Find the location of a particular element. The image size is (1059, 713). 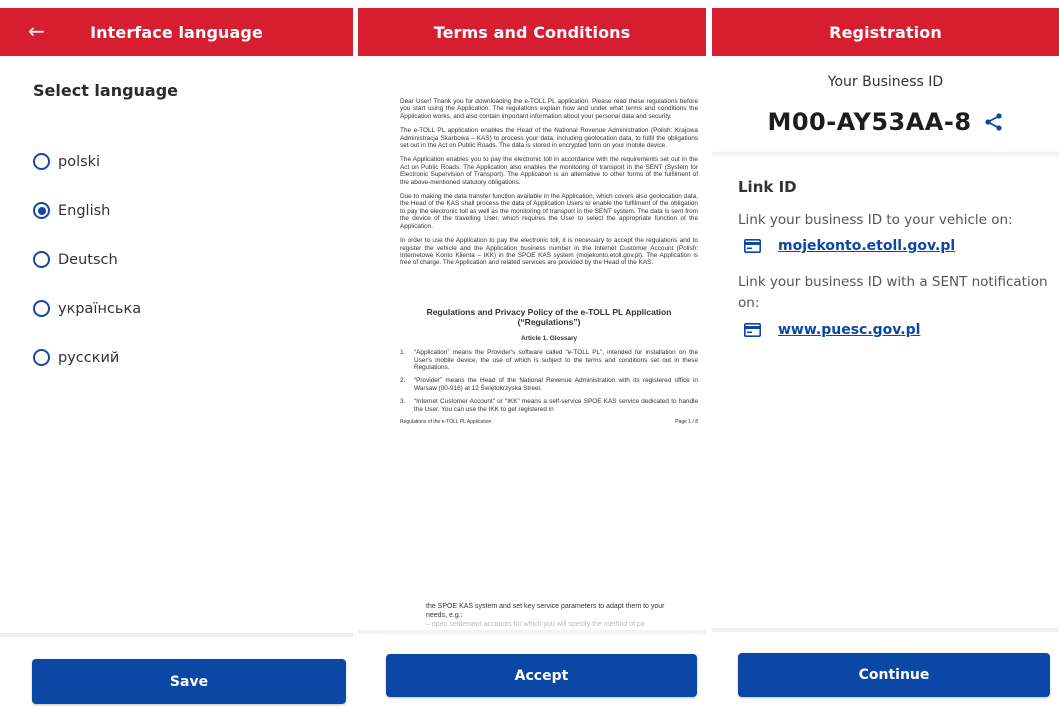

accept-button: Accept is located at coordinates (541, 675).